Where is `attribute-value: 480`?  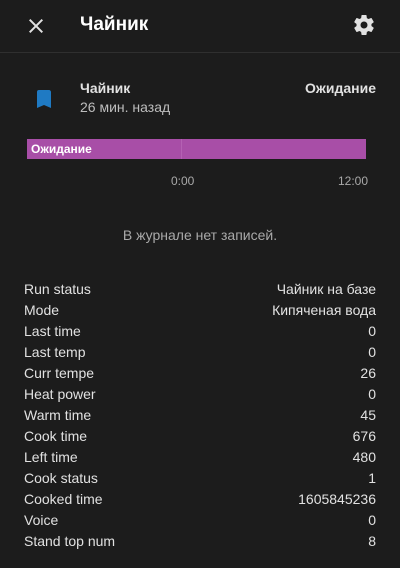
attribute-value: 480 is located at coordinates (364, 456).